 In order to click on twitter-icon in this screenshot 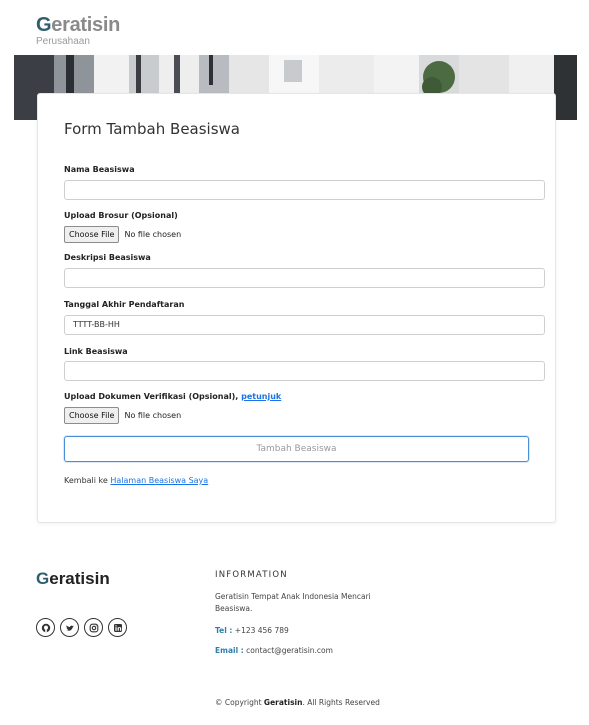, I will do `click(69, 627)`.